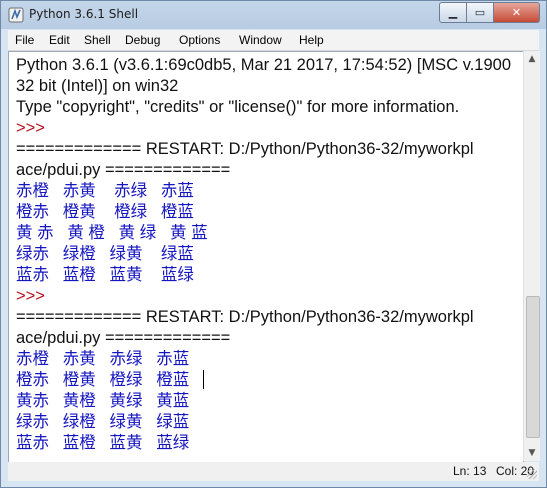  I want to click on scrollbar-thumb, so click(533, 367).